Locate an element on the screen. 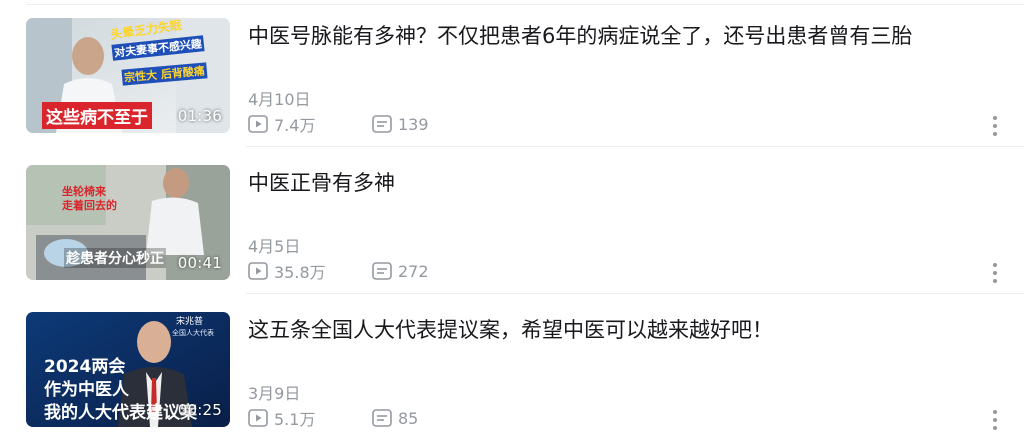 This screenshot has height=444, width=1024. comment-count-text: 272 is located at coordinates (413, 271).